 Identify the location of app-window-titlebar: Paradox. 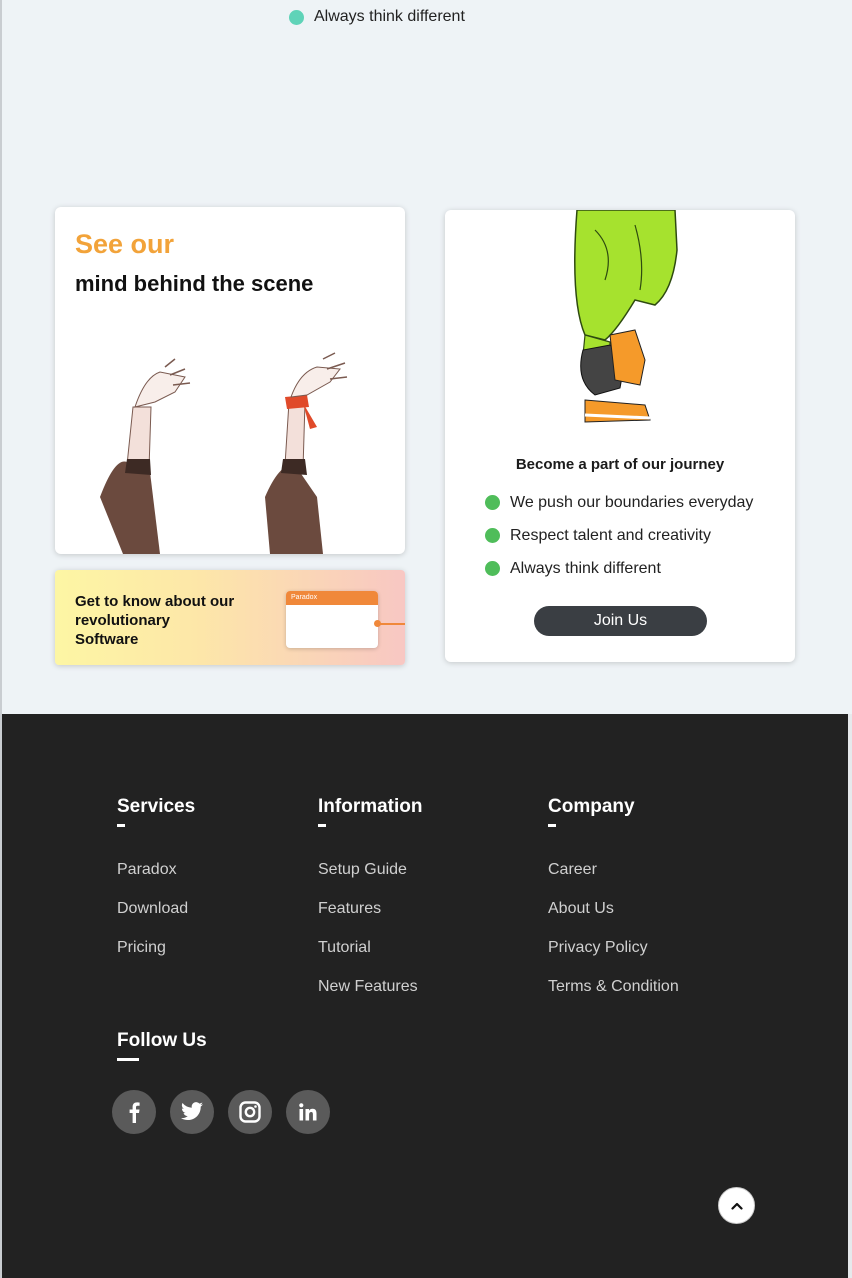
(332, 598).